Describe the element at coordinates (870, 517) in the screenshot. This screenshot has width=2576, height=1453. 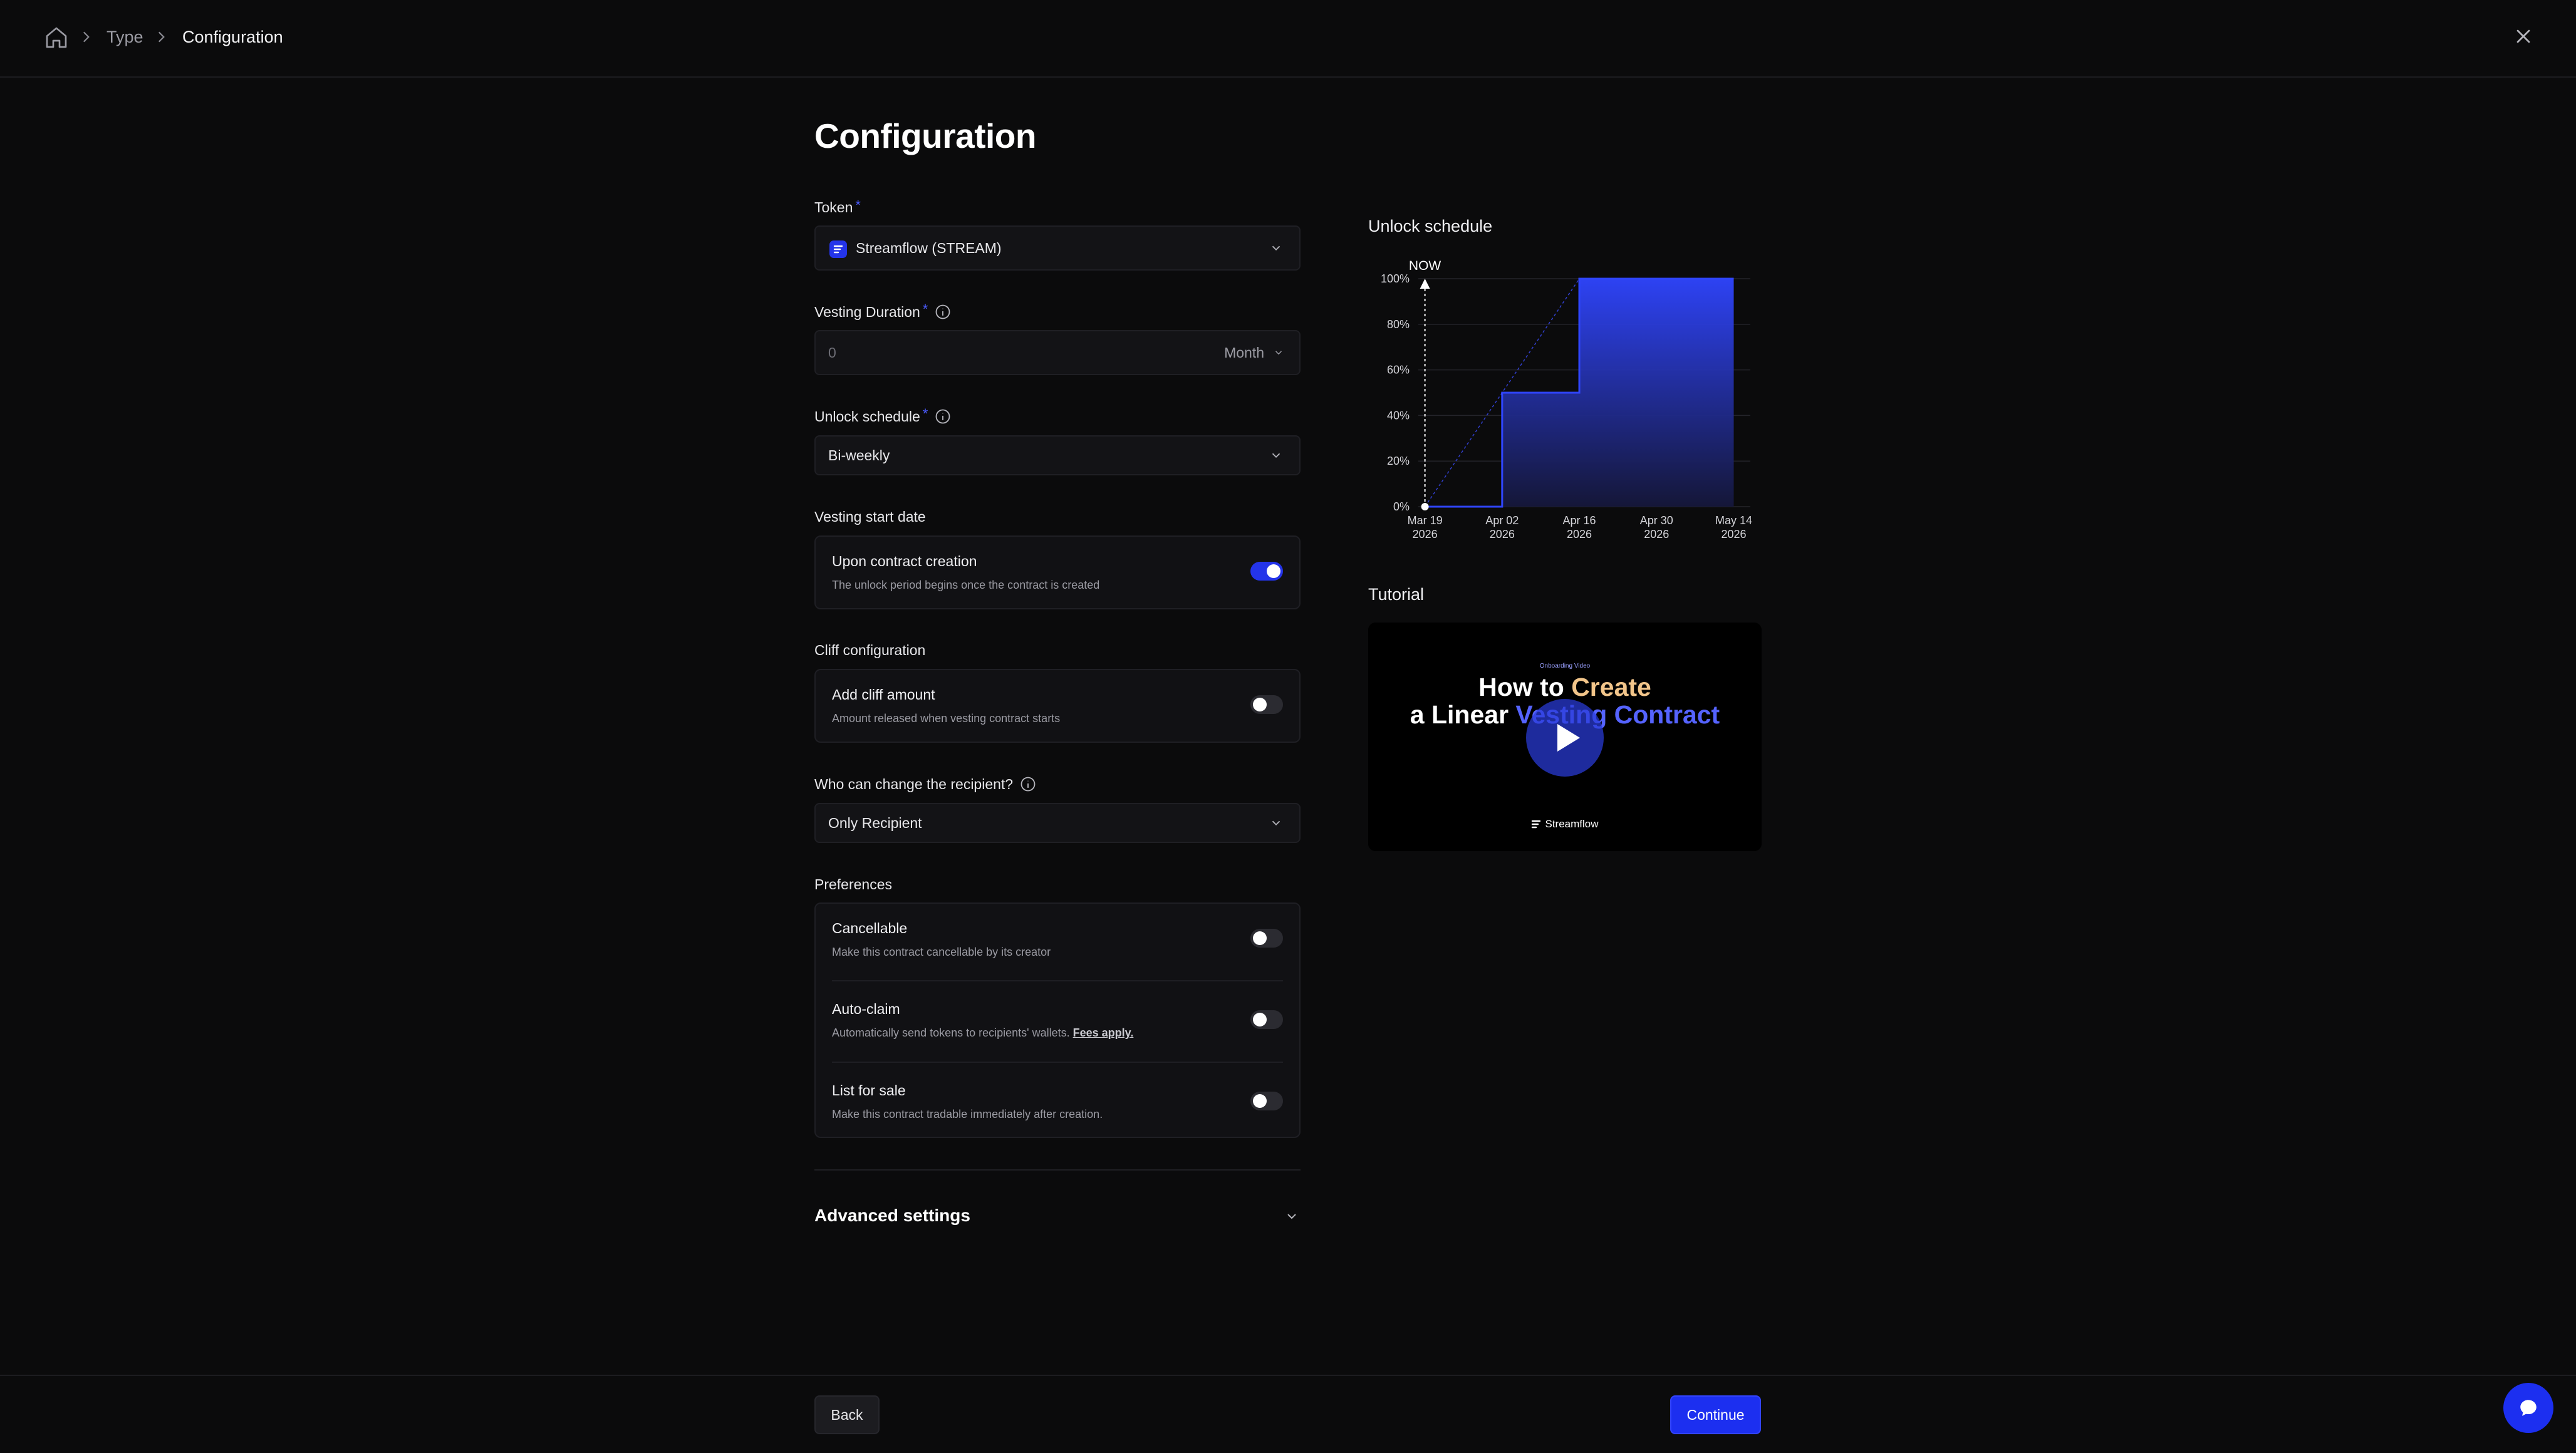
I see `vesting-start-date-label: Vesting start date` at that location.